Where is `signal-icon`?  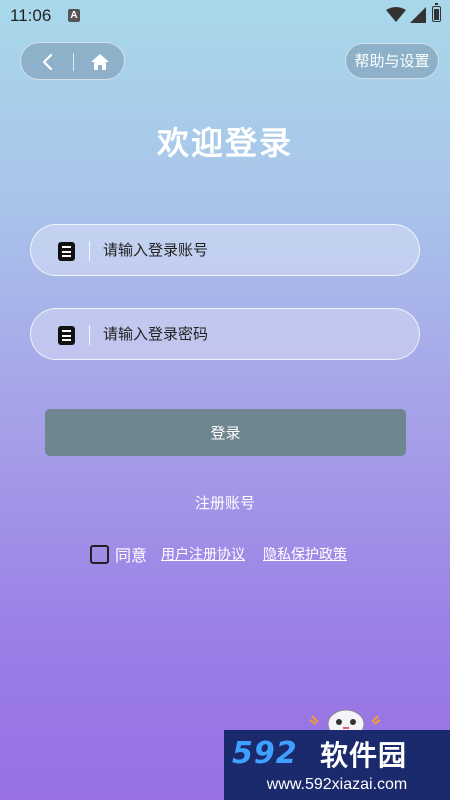 signal-icon is located at coordinates (418, 15).